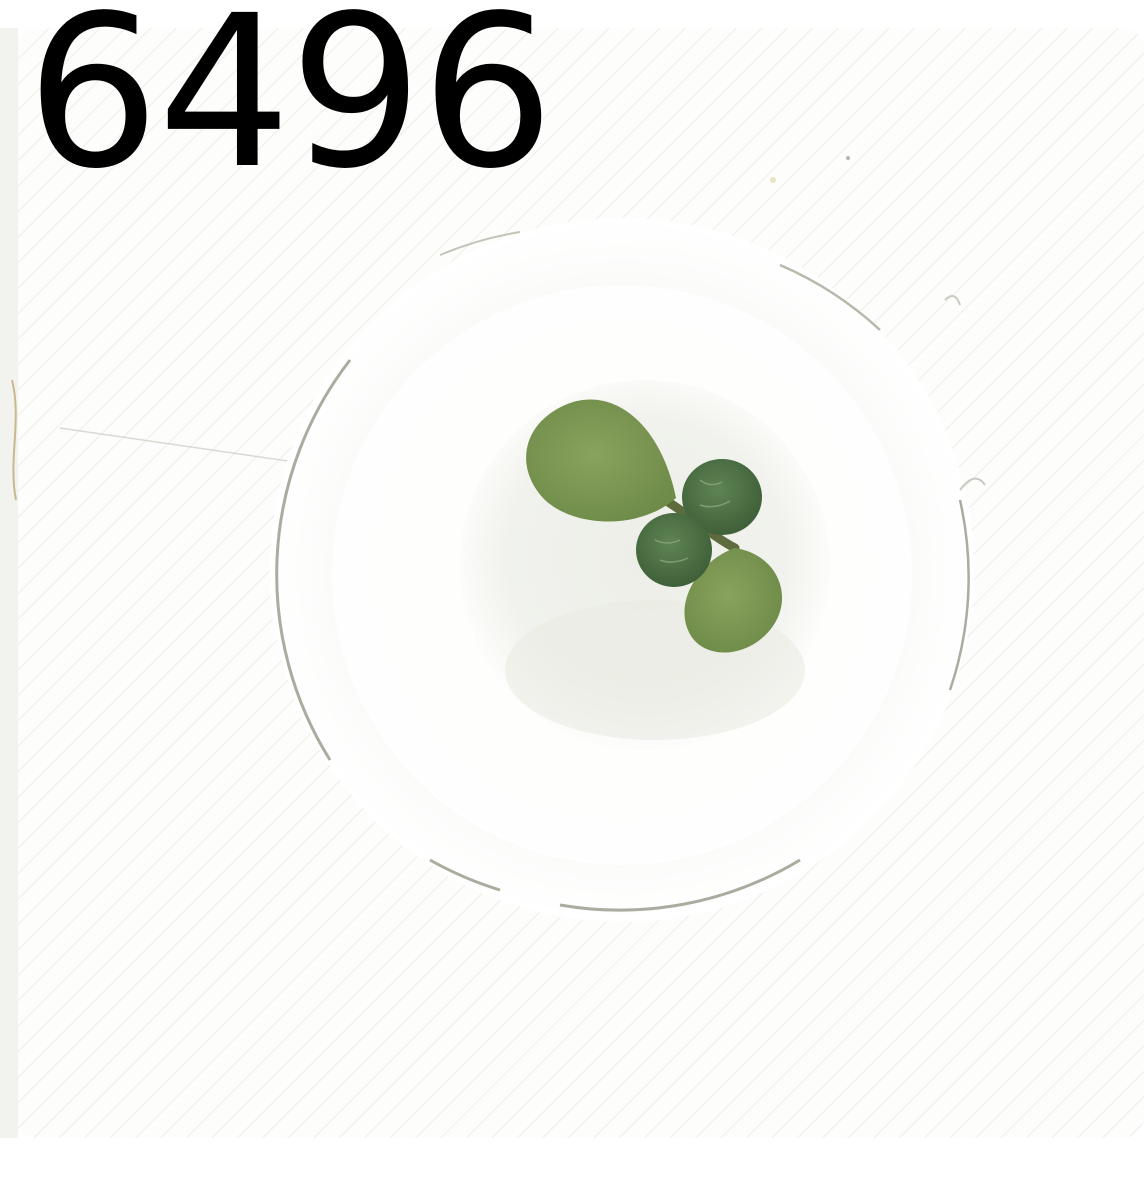  Describe the element at coordinates (290, 107) in the screenshot. I see `plant-id-label: 6496` at that location.